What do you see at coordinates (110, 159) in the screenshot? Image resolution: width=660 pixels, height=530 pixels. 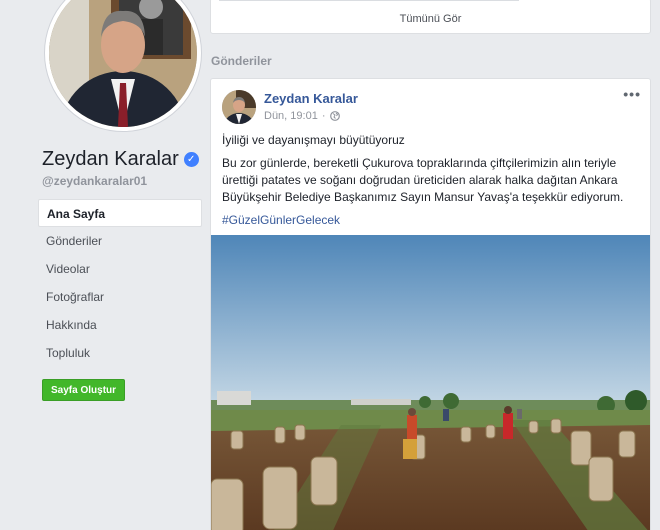 I see `page-name-text: Zeydan Karalar` at bounding box center [110, 159].